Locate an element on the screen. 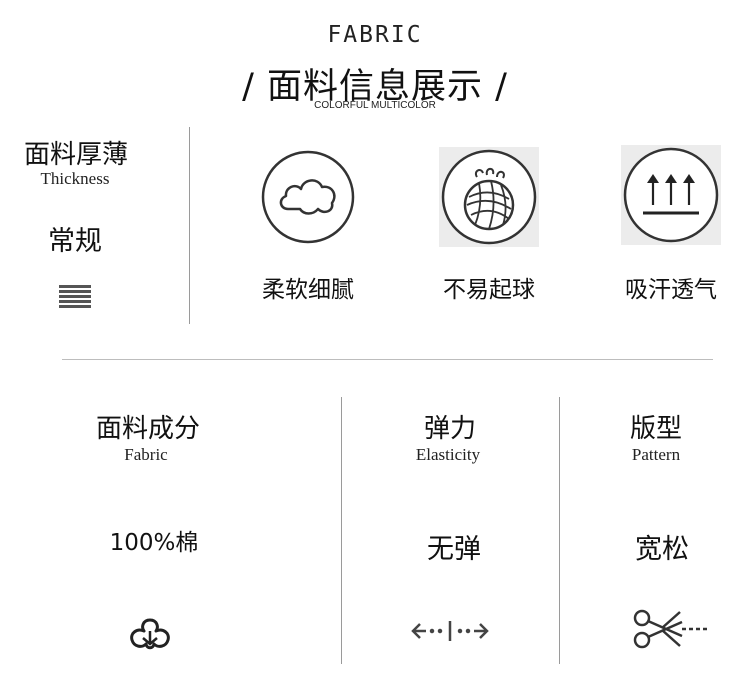  pattern-label-en: Pattern is located at coordinates (656, 454).